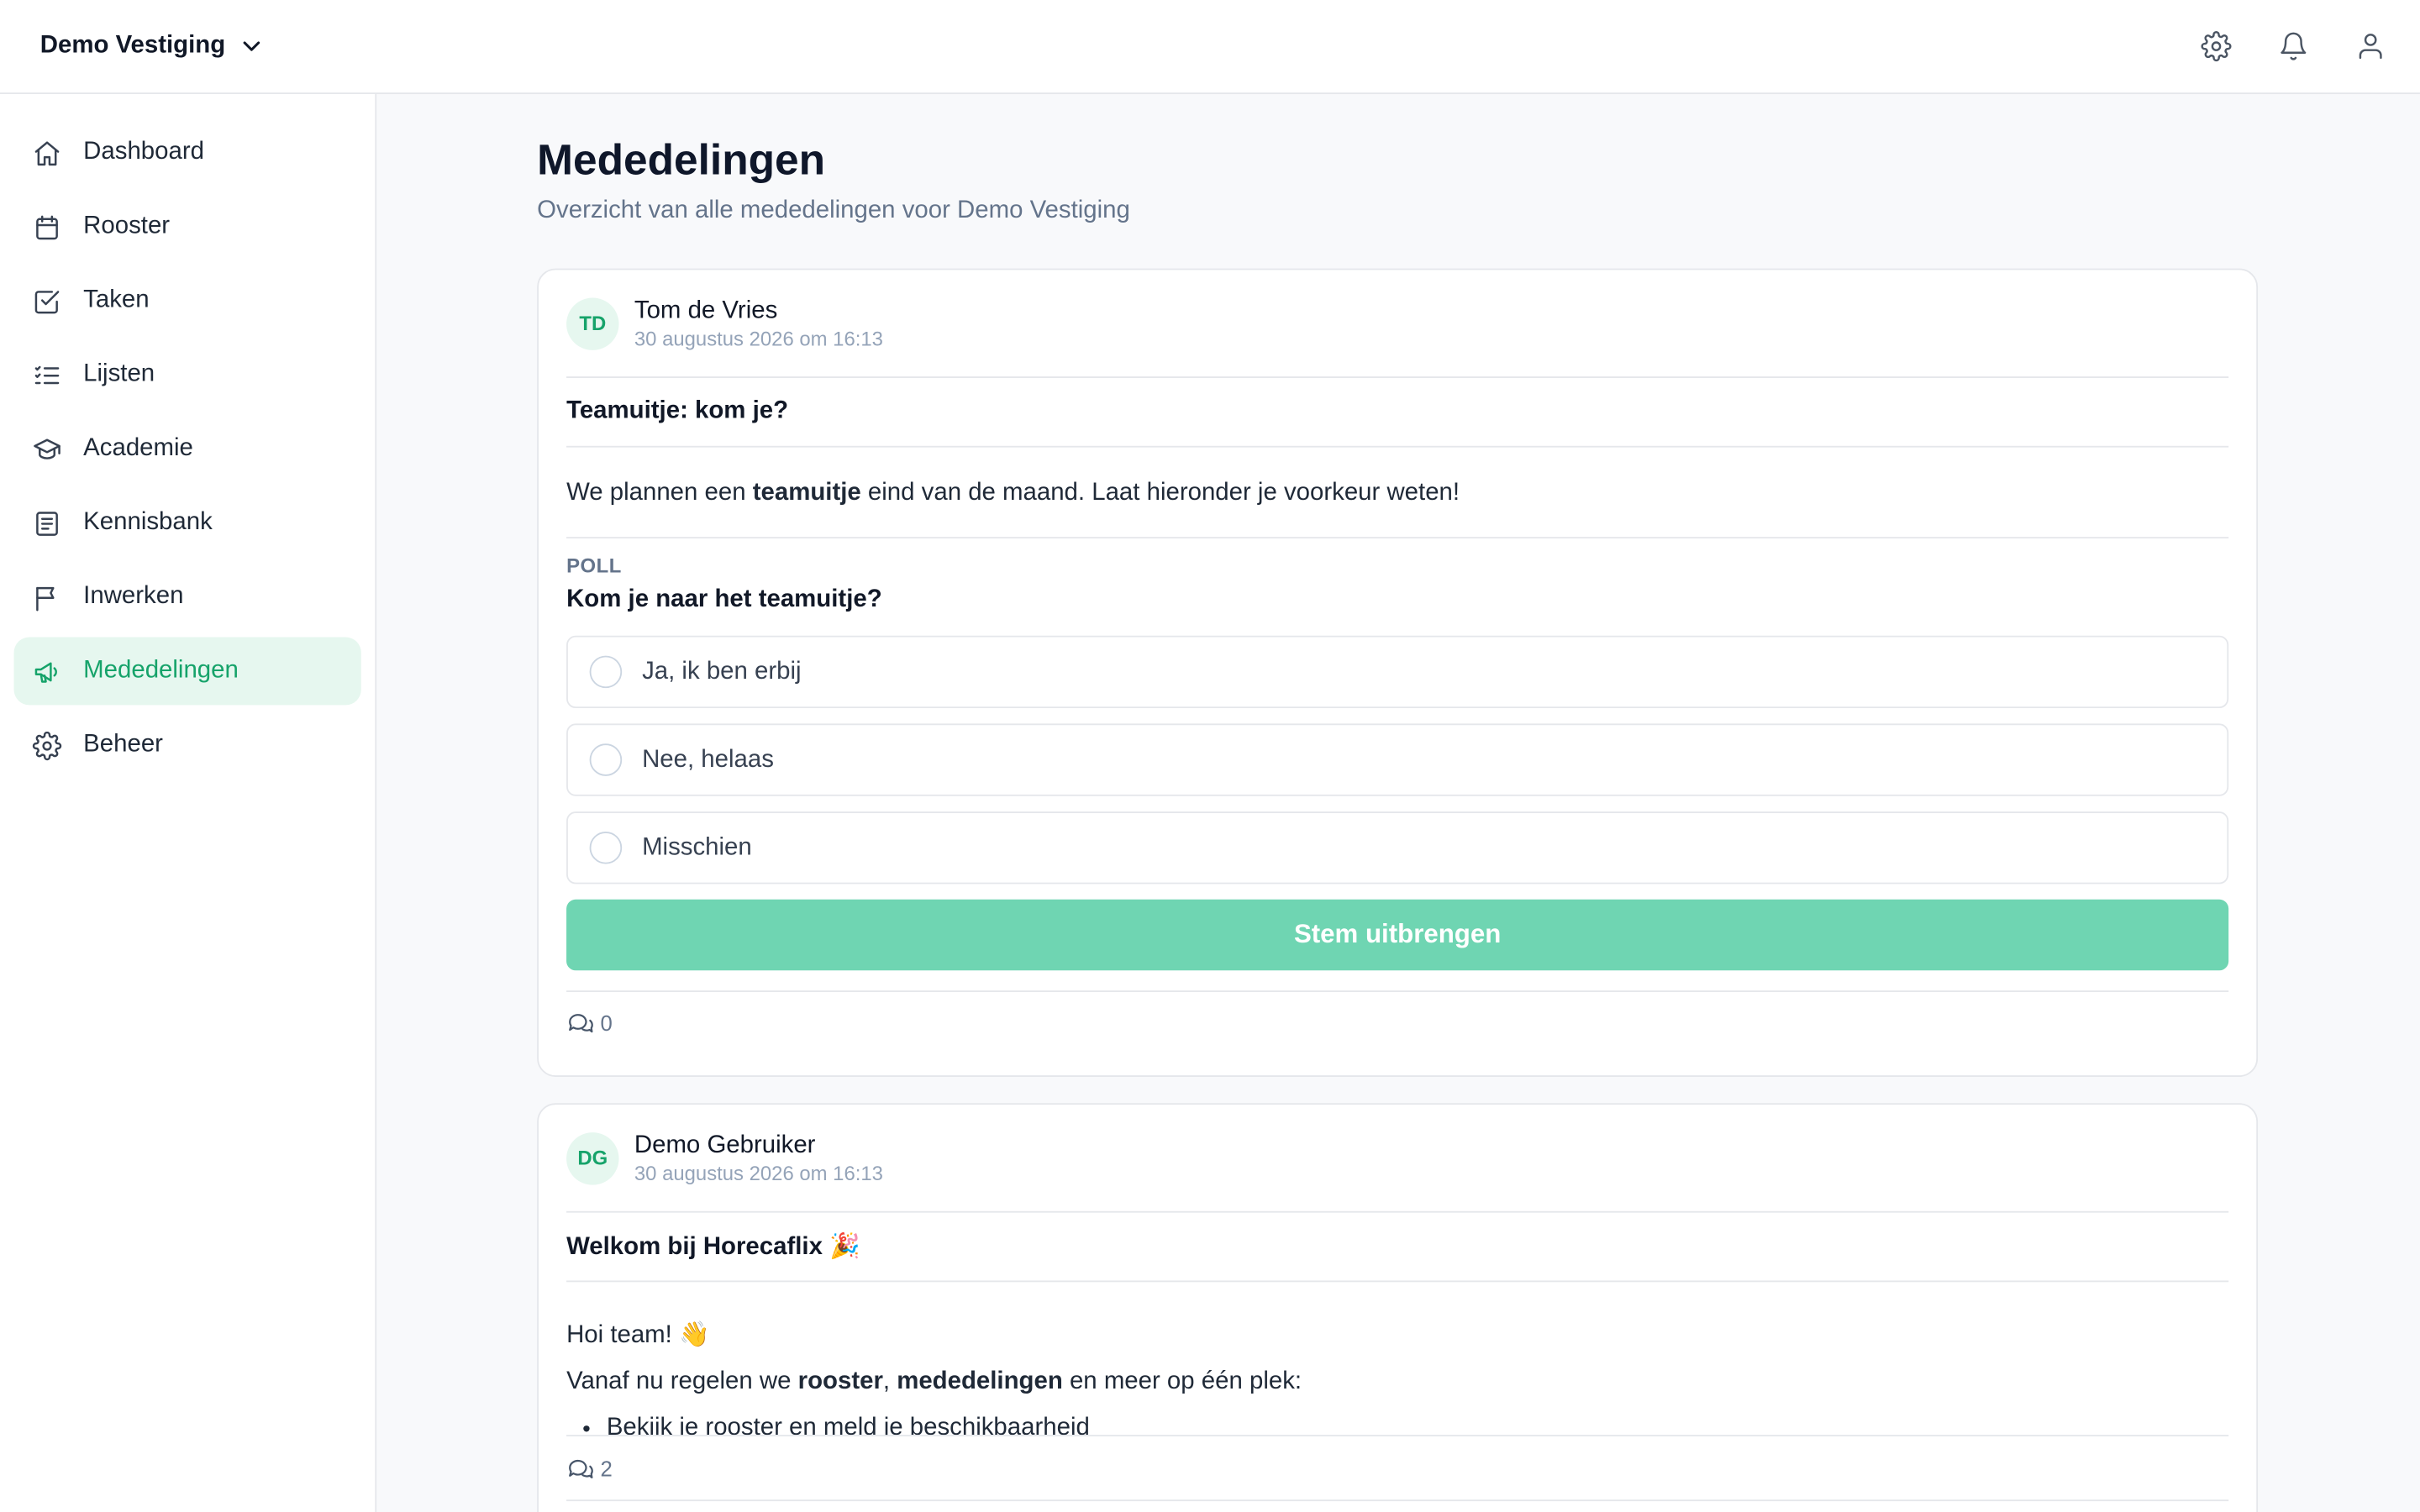 This screenshot has height=1512, width=2420. Describe the element at coordinates (592, 1157) in the screenshot. I see `avatar: DG` at that location.